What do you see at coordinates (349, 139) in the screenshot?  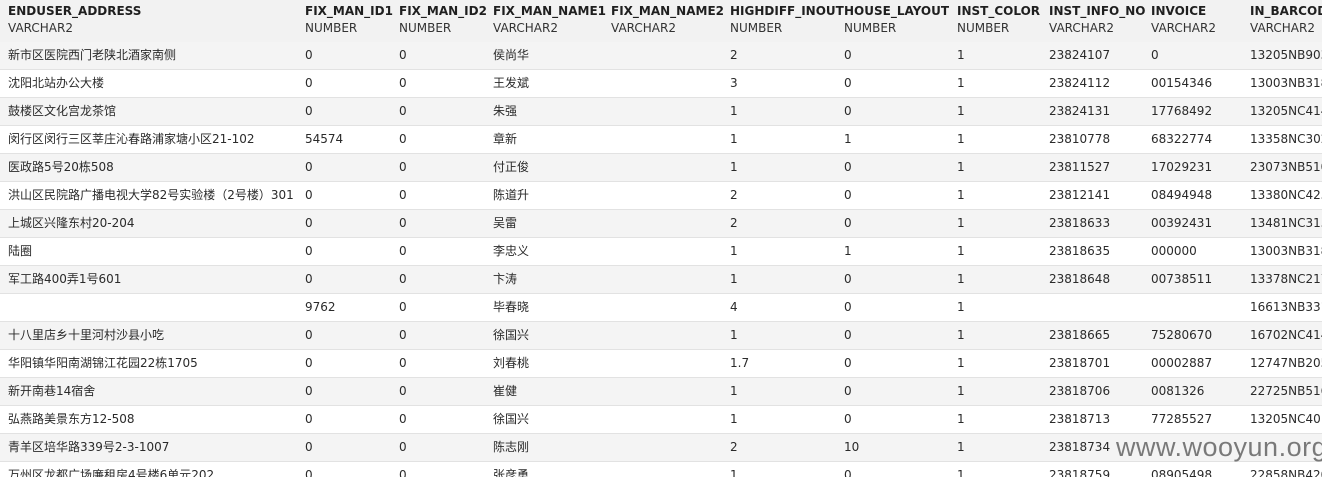 I see `cell-fix-man-id1: 54574` at bounding box center [349, 139].